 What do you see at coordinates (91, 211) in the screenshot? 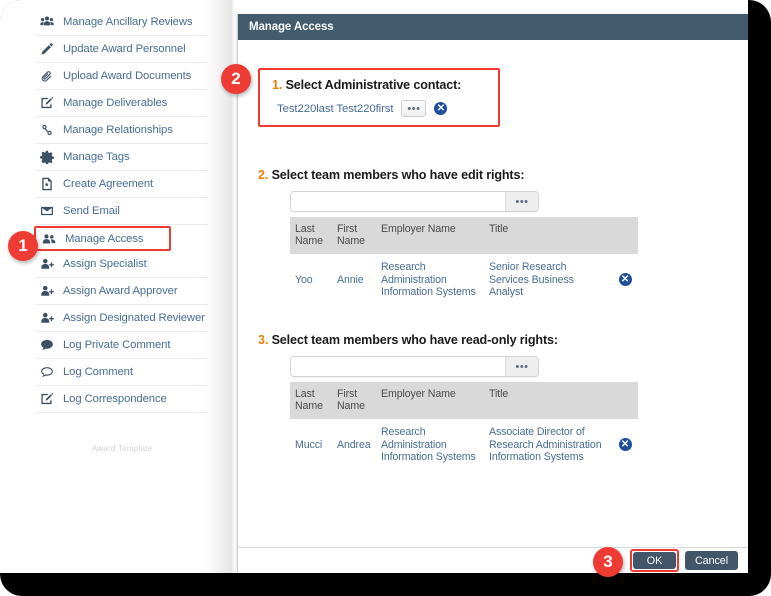
I see `sidebar-item-label: Send Email` at bounding box center [91, 211].